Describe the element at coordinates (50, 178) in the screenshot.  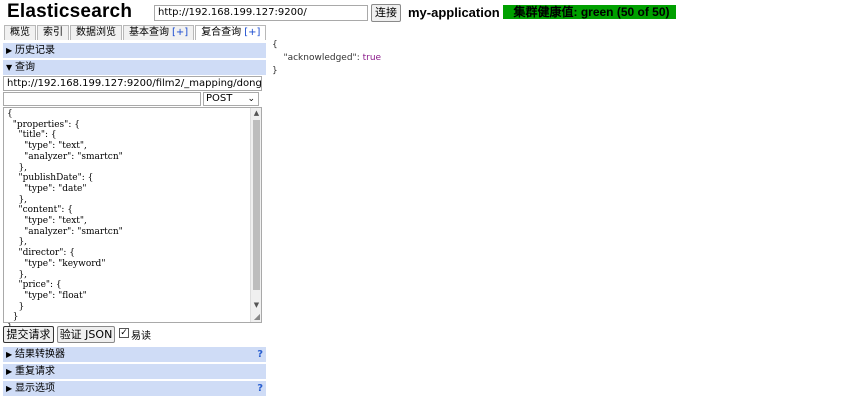
I see `request-body-line: "publishDate": {` at that location.